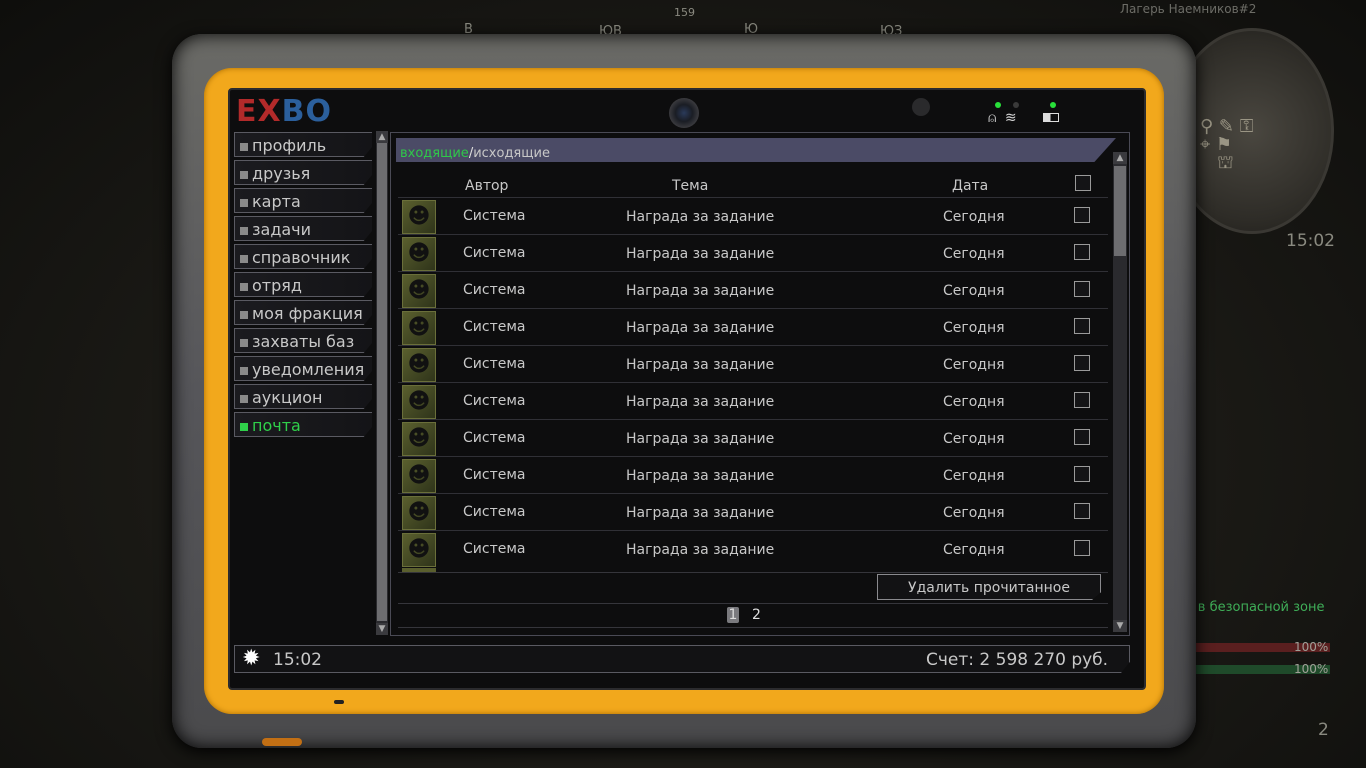  Describe the element at coordinates (511, 153) in the screenshot. I see `tab-outgoing: исходящие` at that location.